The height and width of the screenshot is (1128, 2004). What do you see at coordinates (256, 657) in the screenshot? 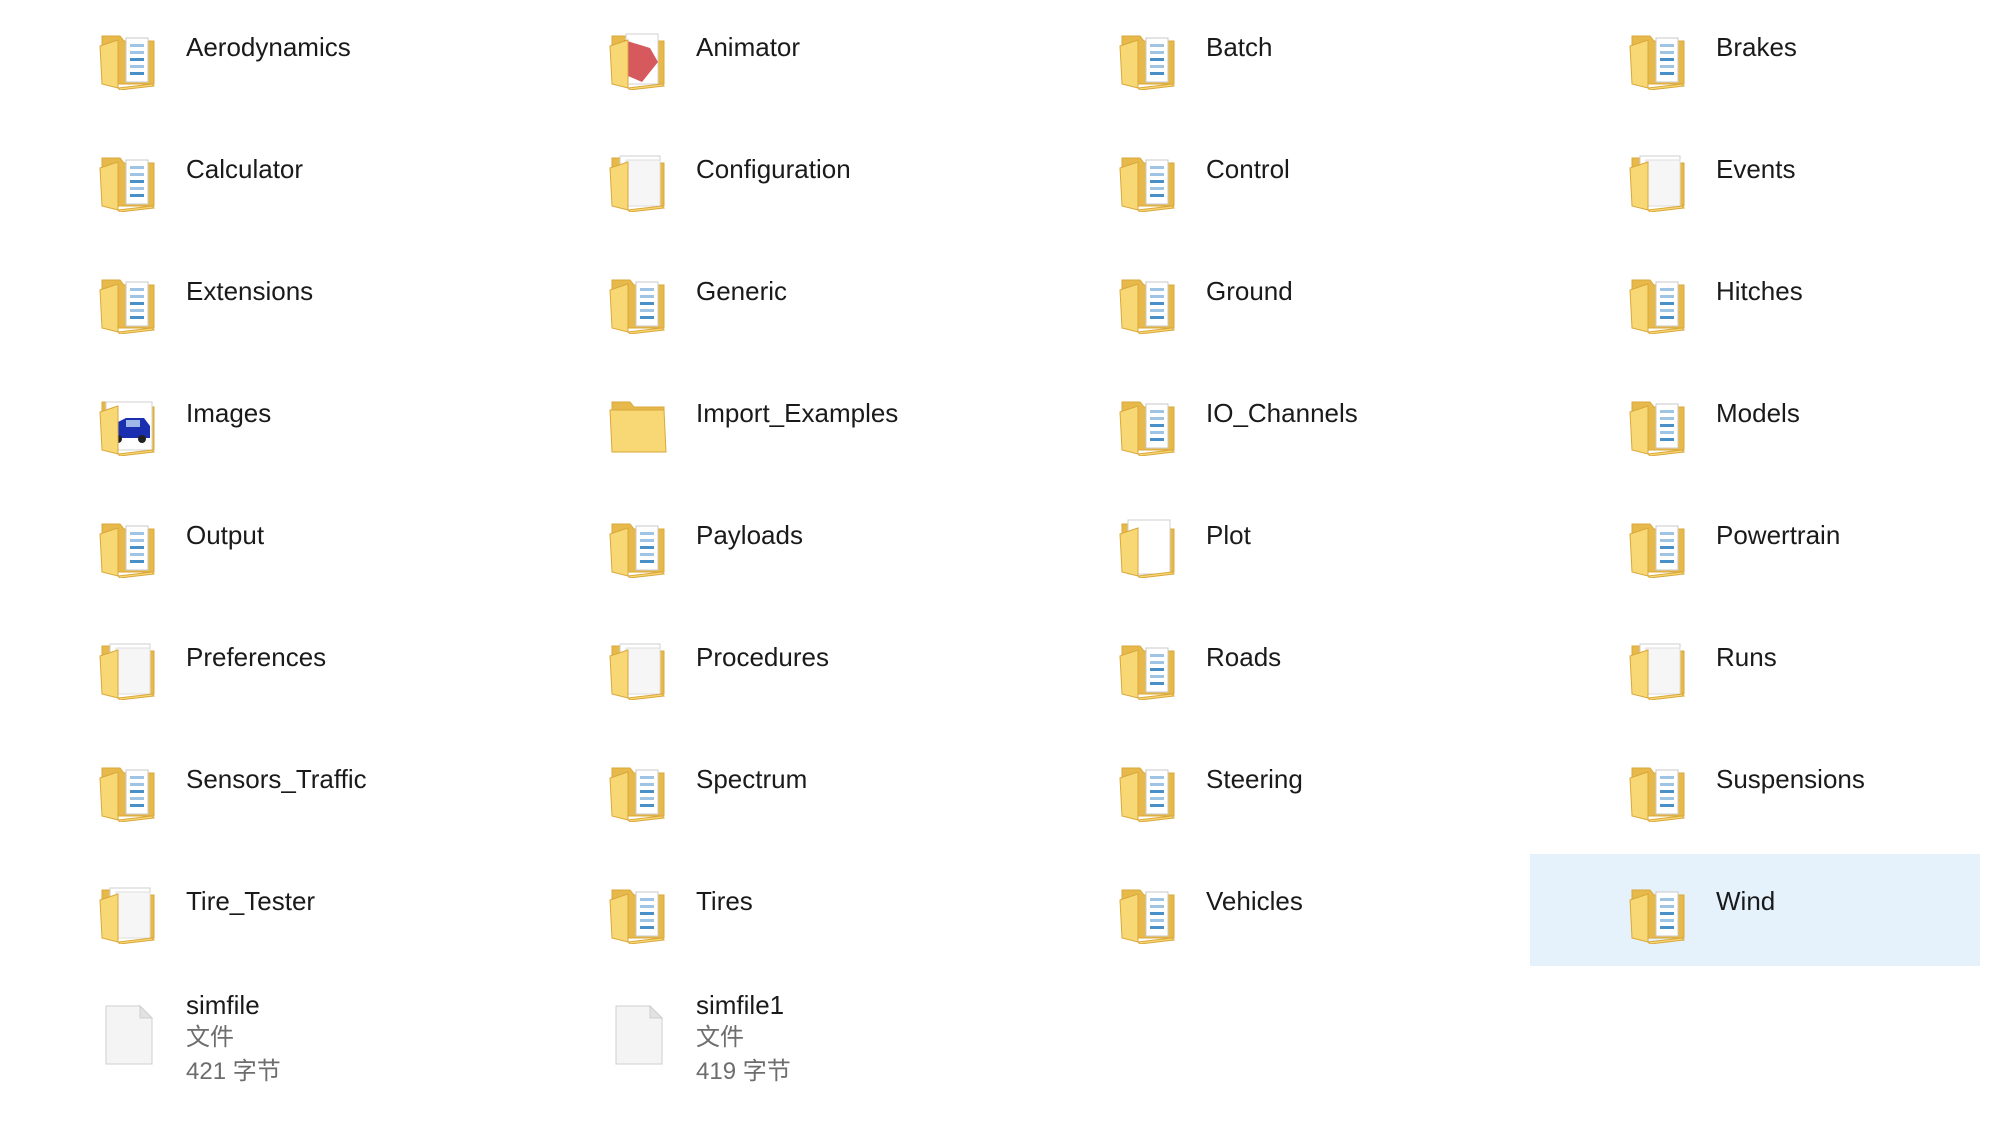
I see `item-name: Preferences` at bounding box center [256, 657].